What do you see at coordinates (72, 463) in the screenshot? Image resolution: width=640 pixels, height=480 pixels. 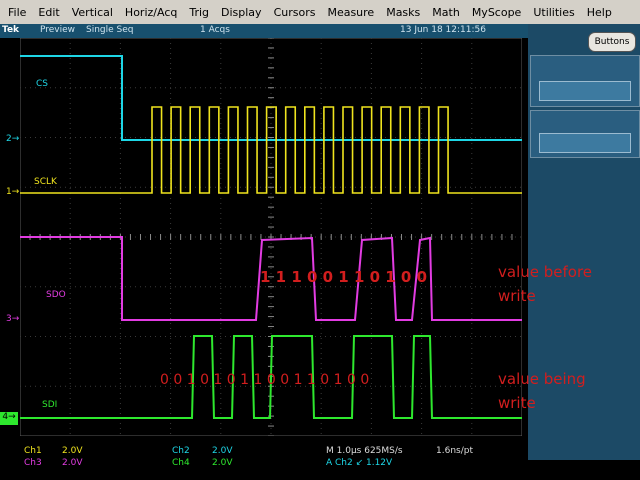 I see `ch3-readout-value: 2.0V` at bounding box center [72, 463].